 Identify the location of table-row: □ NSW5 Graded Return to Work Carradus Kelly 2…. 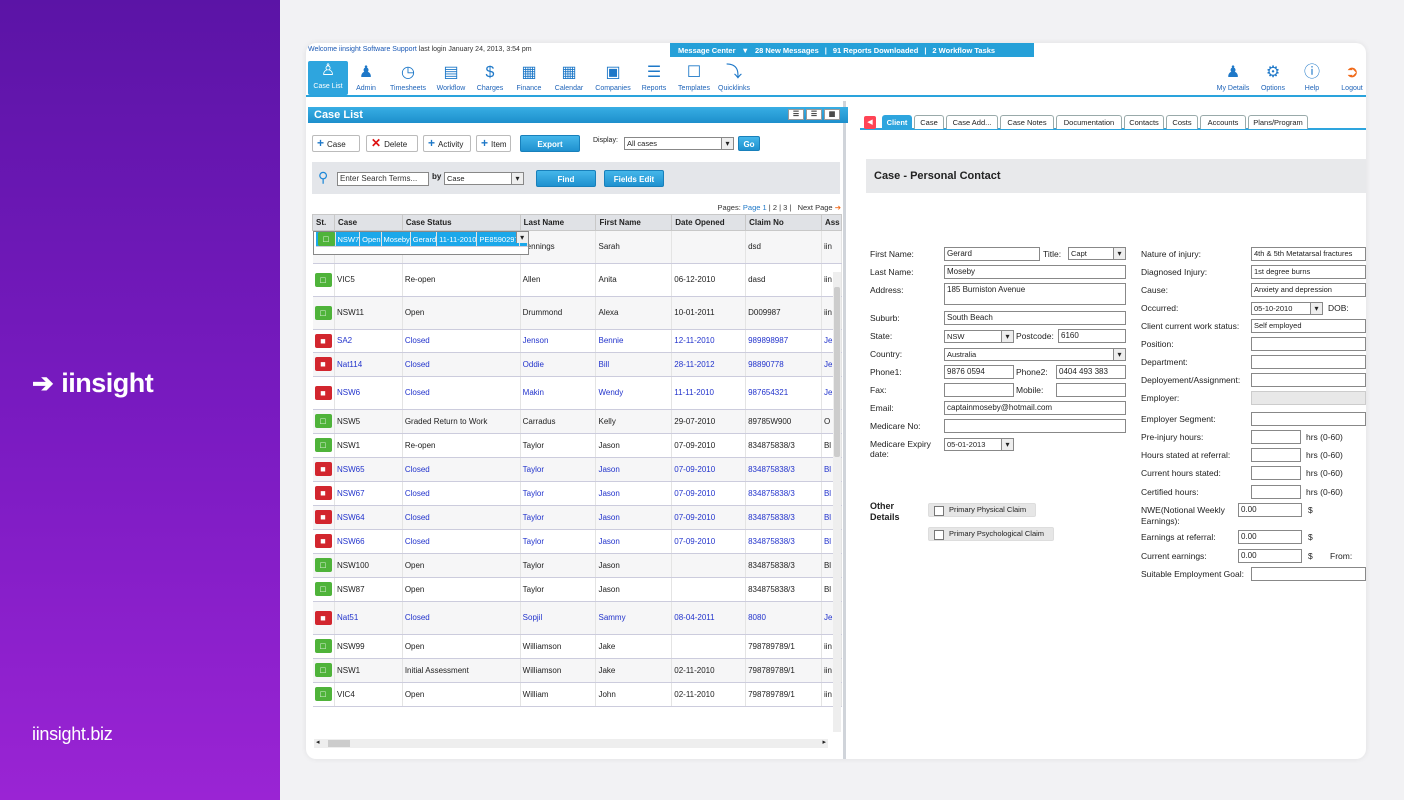
(577, 421).